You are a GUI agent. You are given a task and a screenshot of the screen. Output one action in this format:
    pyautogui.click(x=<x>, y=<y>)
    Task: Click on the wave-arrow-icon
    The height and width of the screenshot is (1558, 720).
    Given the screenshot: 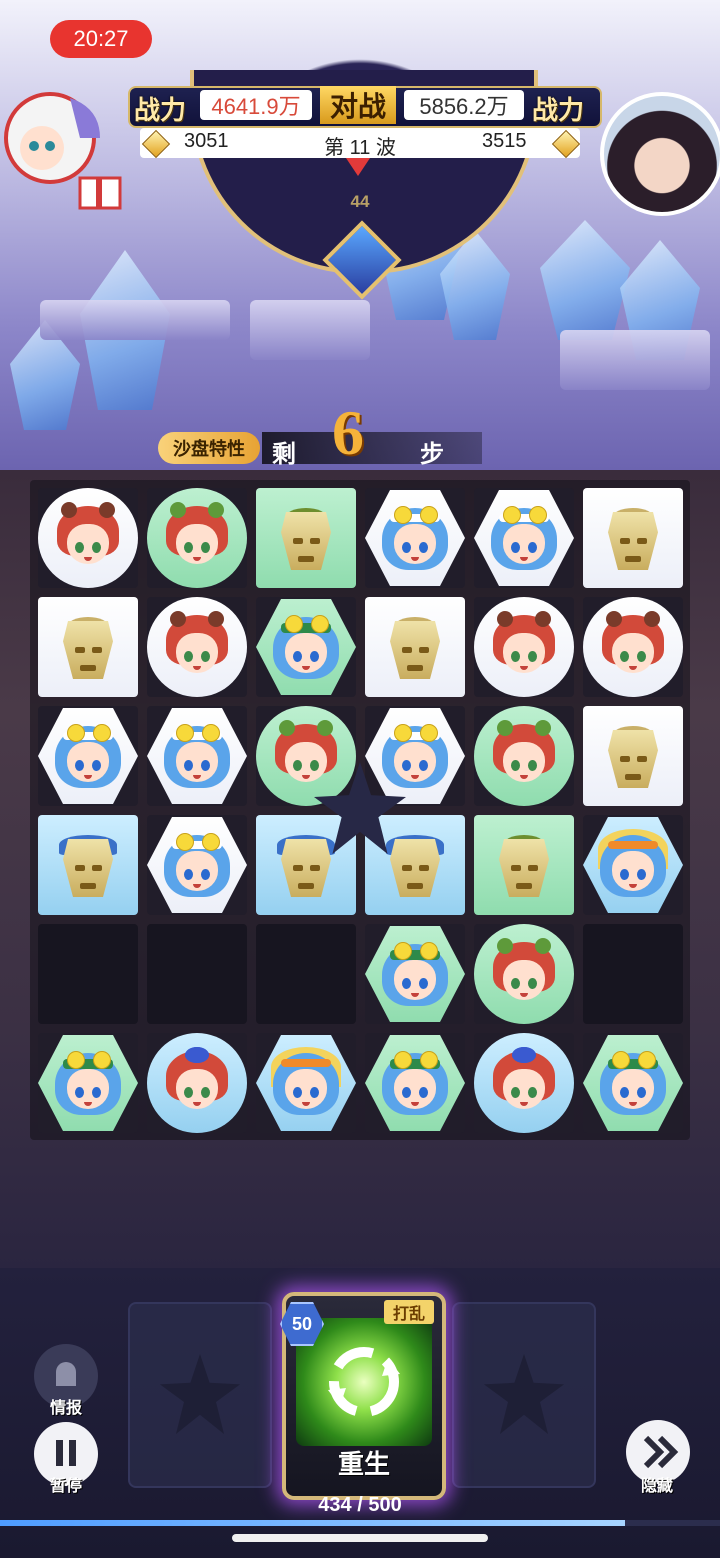 What is the action you would take?
    pyautogui.click(x=358, y=167)
    